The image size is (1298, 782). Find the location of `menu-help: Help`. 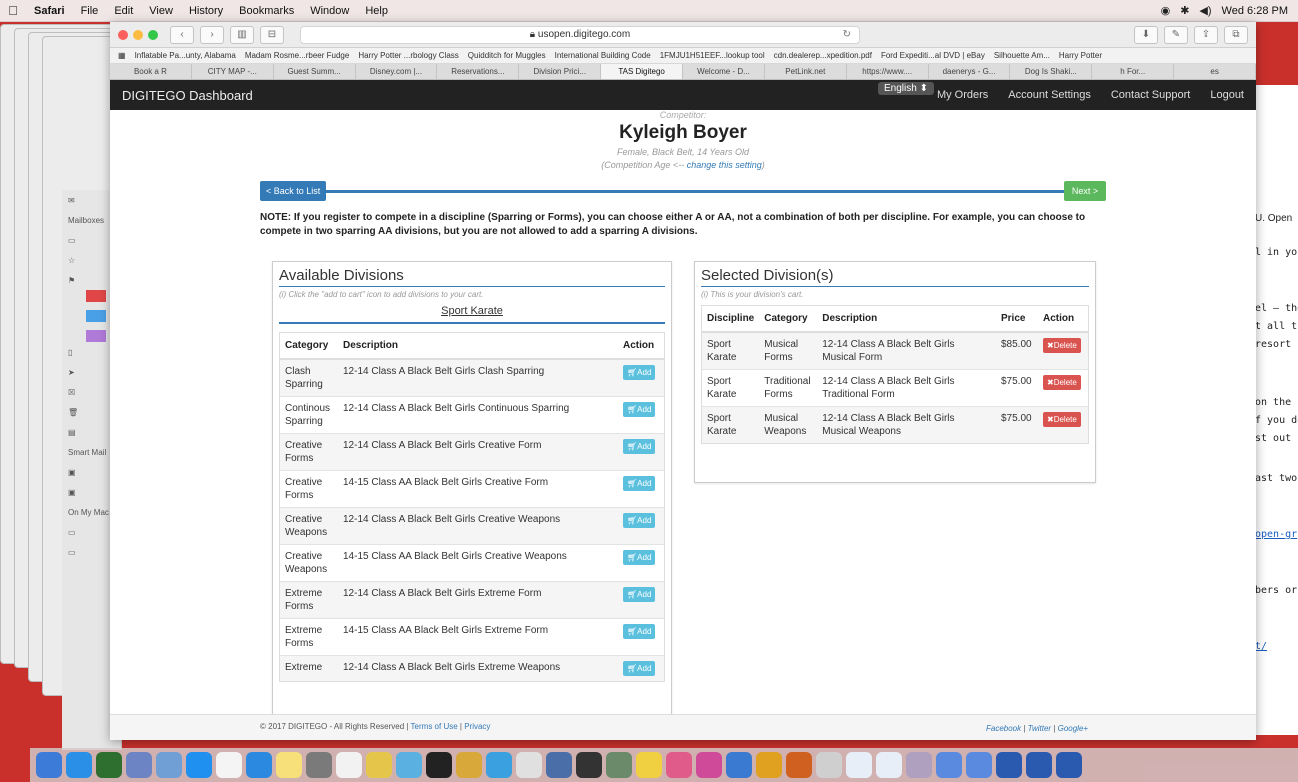

menu-help: Help is located at coordinates (376, 11).